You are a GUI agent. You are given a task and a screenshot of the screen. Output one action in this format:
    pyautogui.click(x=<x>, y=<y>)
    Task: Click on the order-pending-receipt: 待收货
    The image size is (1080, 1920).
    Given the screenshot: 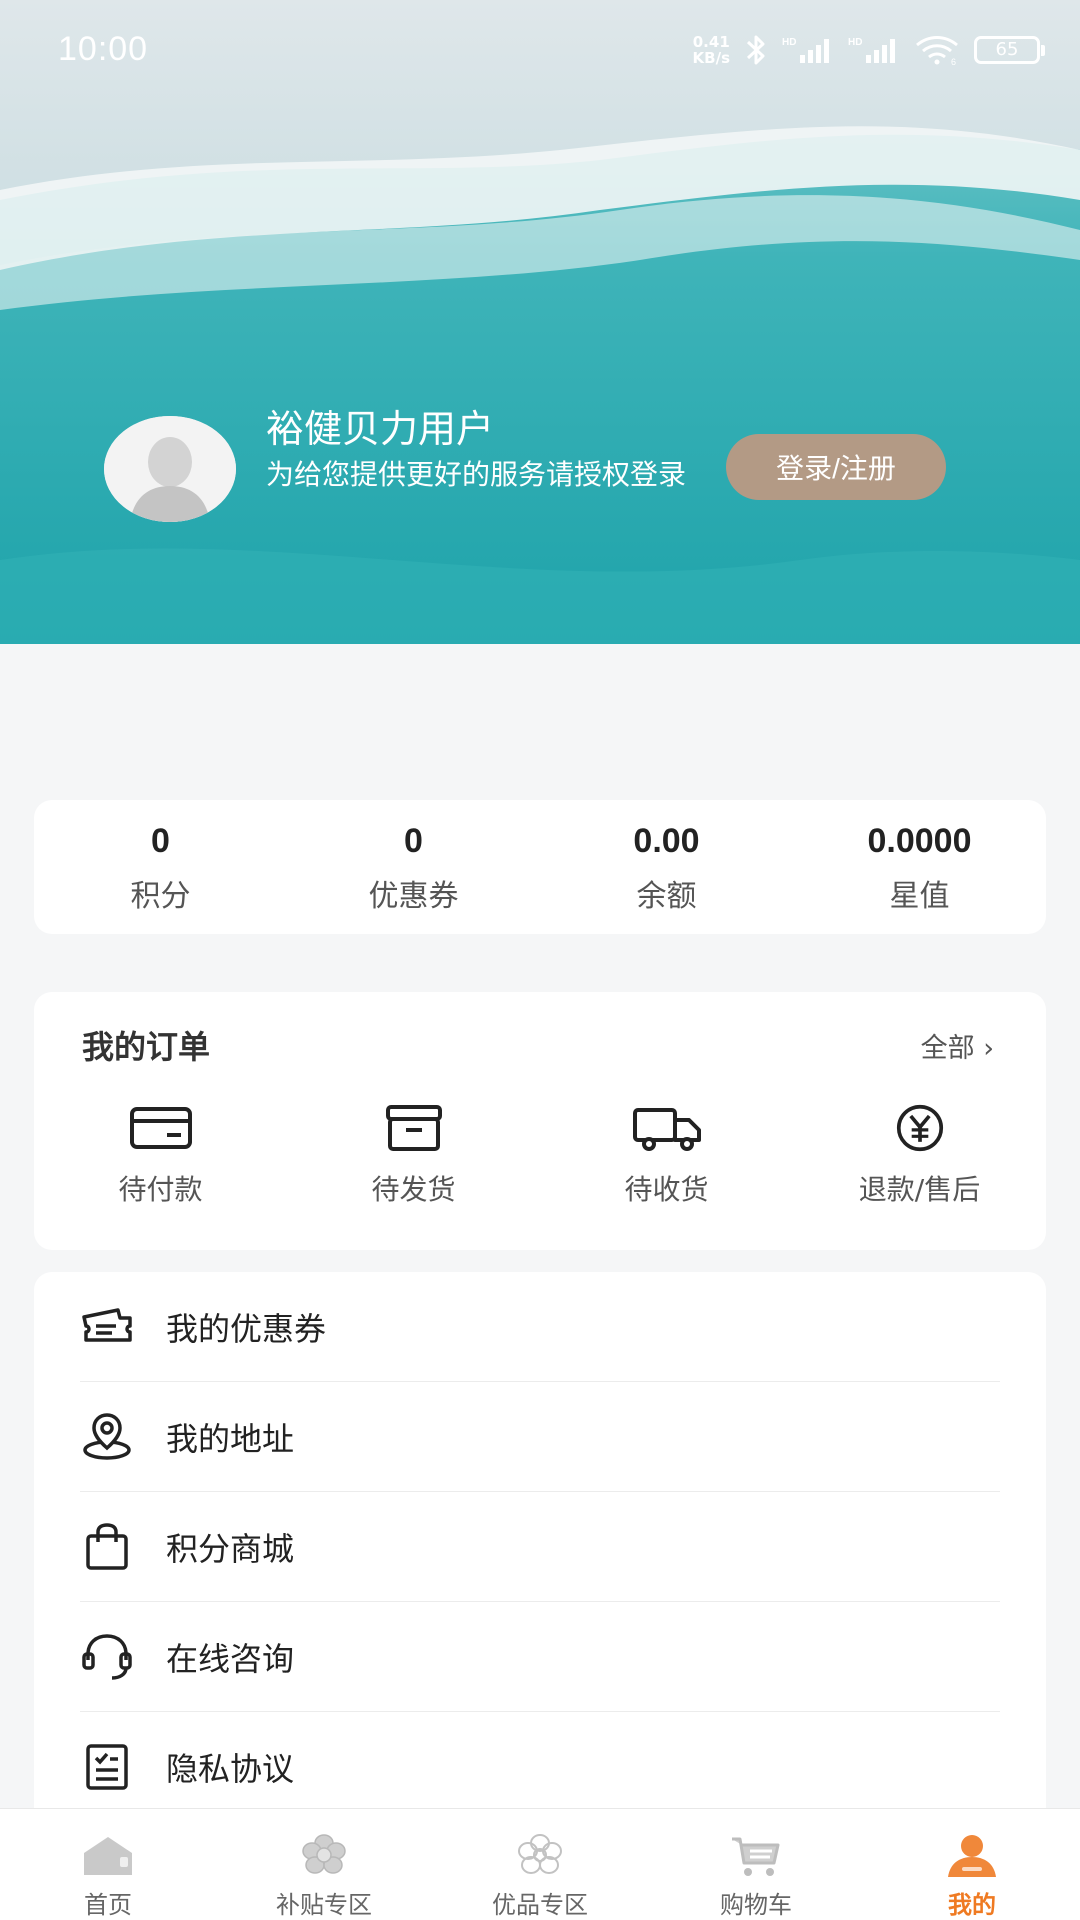 What is the action you would take?
    pyautogui.click(x=666, y=1156)
    